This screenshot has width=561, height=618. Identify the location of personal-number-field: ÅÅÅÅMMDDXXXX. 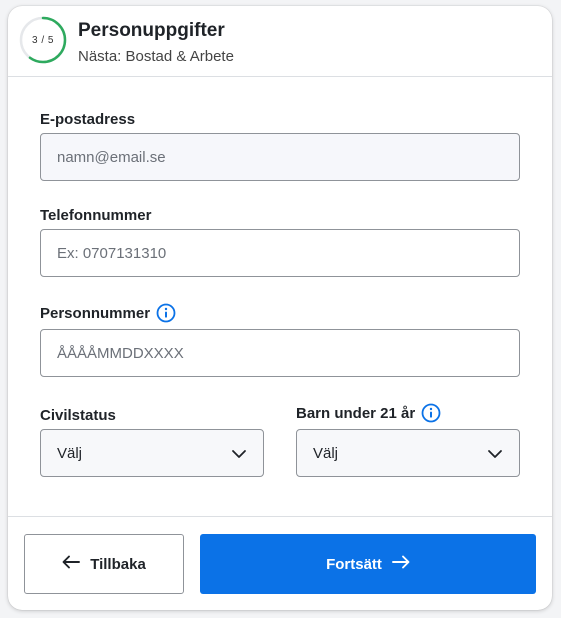
(280, 353).